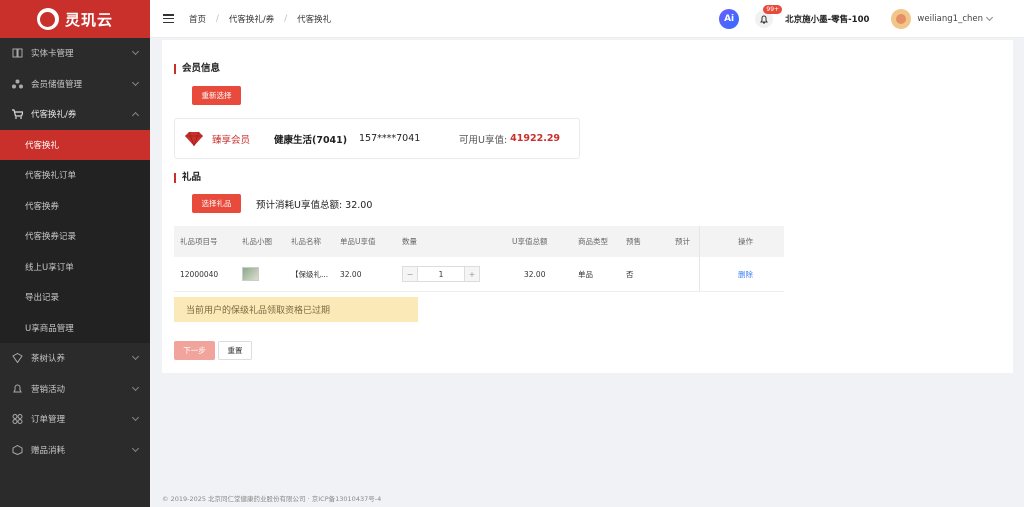 Image resolution: width=1024 pixels, height=507 pixels. What do you see at coordinates (75, 389) in the screenshot?
I see `sidebar-item-marketing: 营销活动` at bounding box center [75, 389].